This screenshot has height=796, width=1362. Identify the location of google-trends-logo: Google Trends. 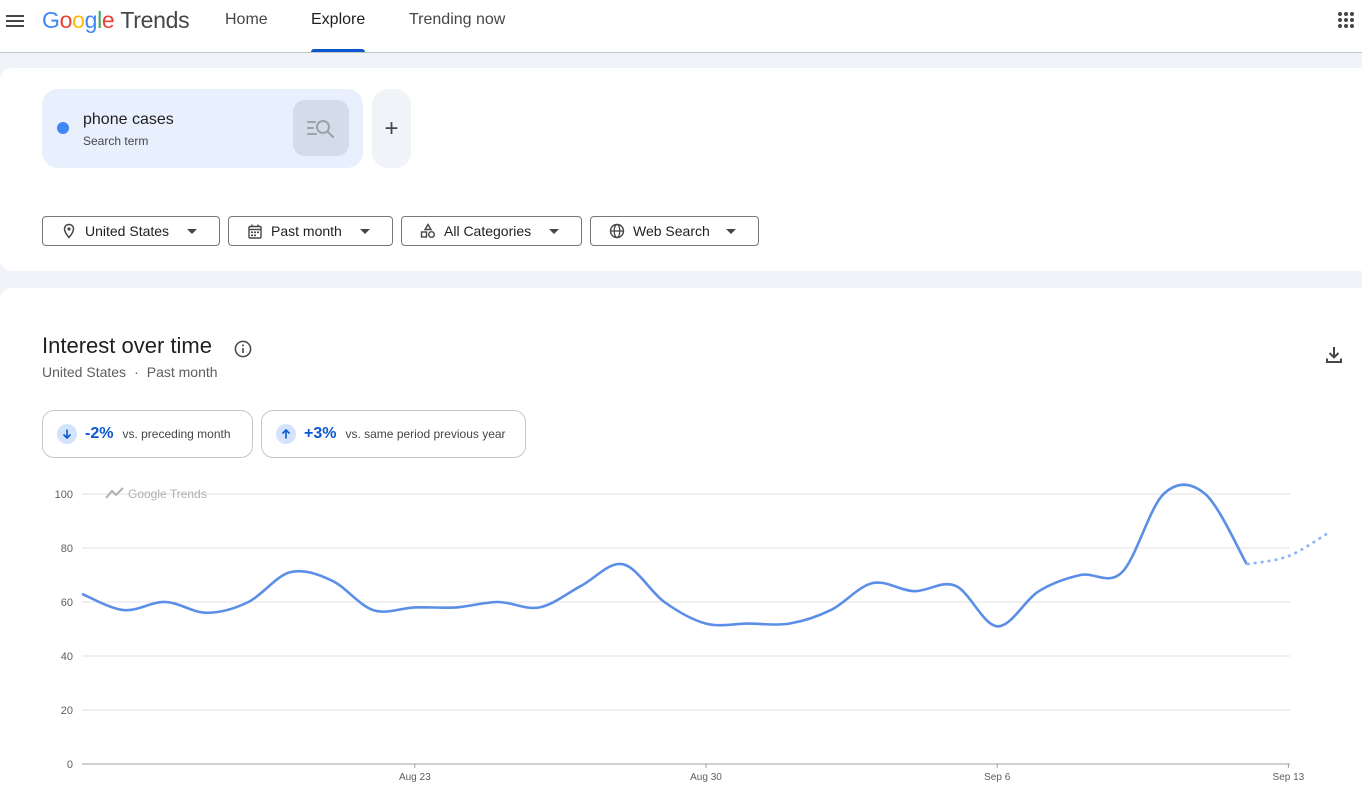
(116, 20).